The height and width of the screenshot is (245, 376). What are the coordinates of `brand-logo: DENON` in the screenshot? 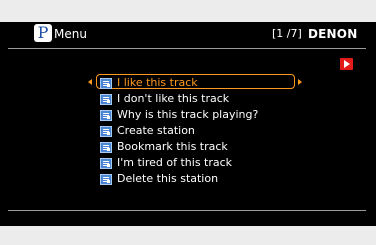 It's located at (333, 34).